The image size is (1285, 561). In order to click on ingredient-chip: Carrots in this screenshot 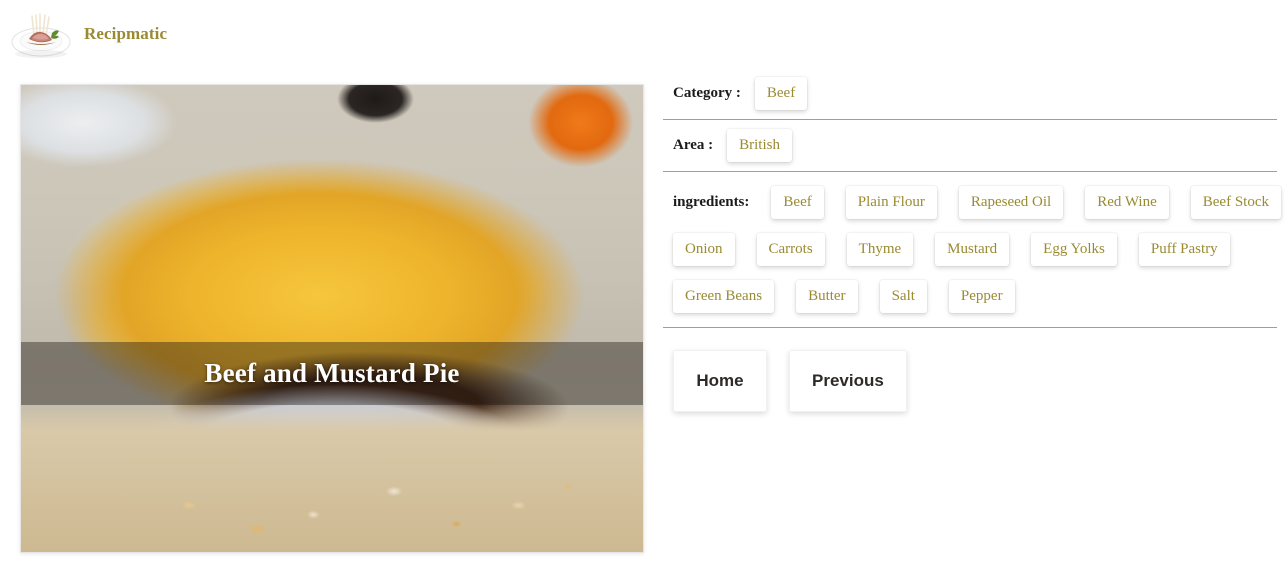, I will do `click(790, 249)`.